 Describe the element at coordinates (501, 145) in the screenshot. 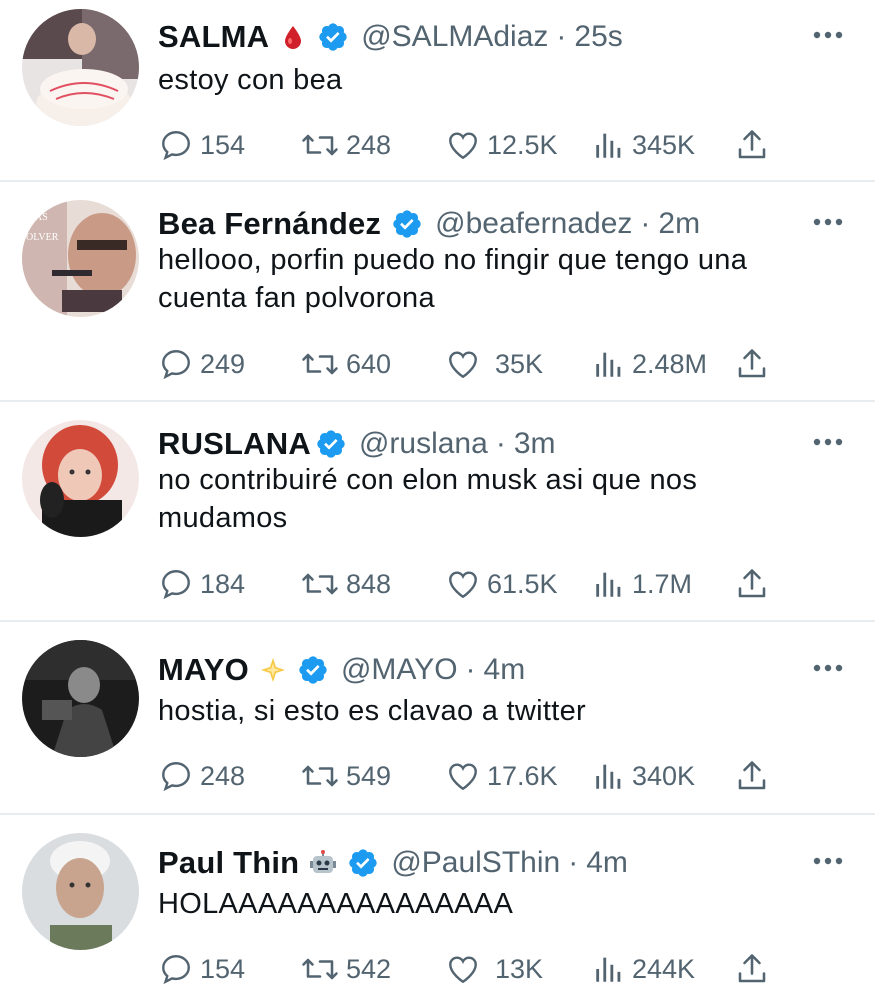

I see `like-button: 12.5K` at that location.